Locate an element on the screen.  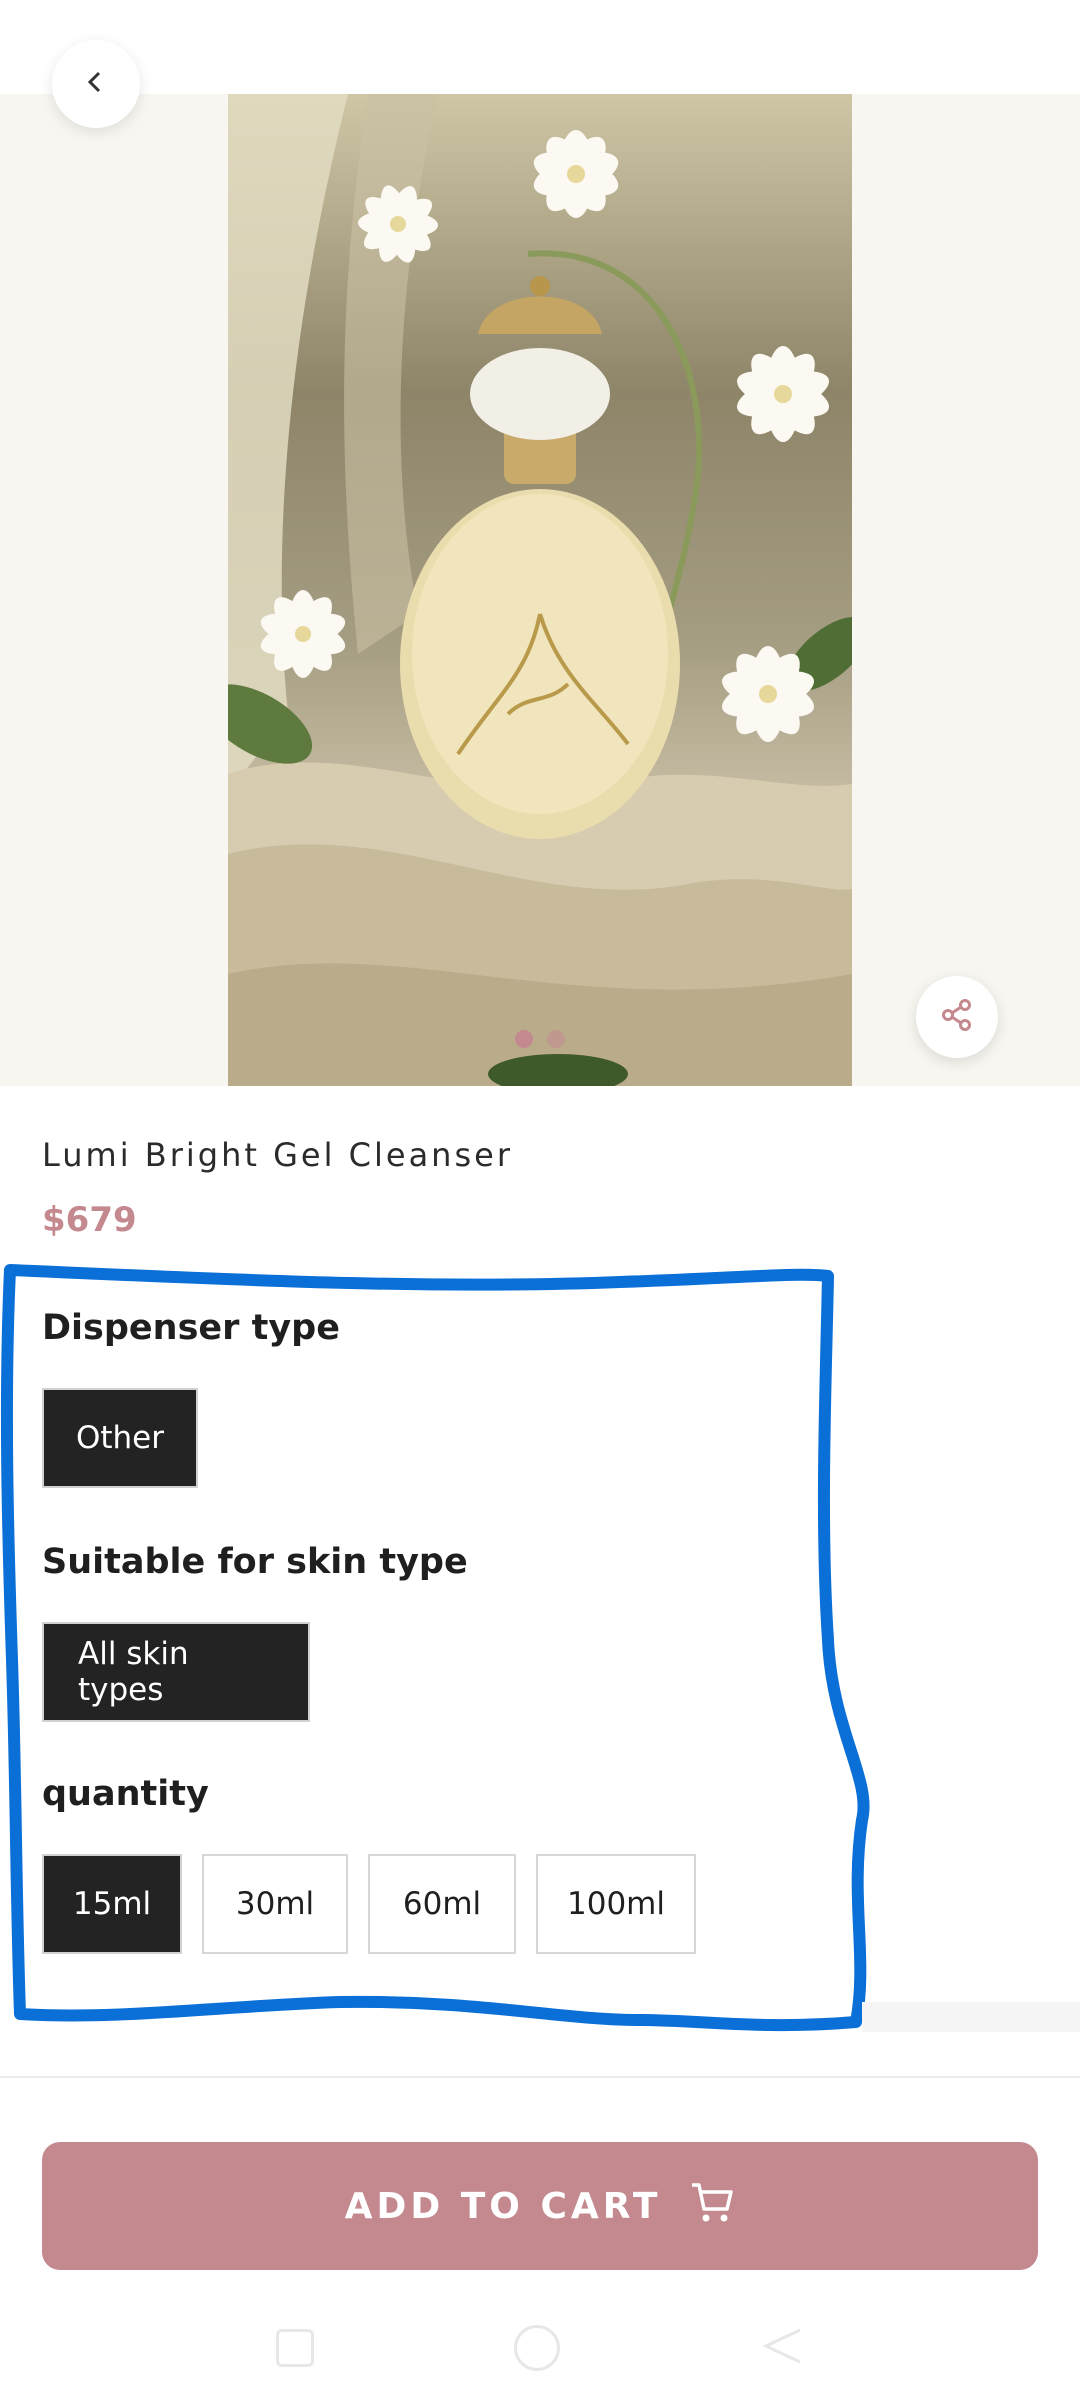
recents-icon is located at coordinates (295, 2348).